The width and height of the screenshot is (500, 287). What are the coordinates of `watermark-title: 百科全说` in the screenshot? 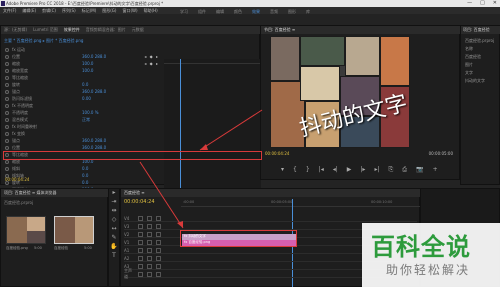 It's located at (421, 247).